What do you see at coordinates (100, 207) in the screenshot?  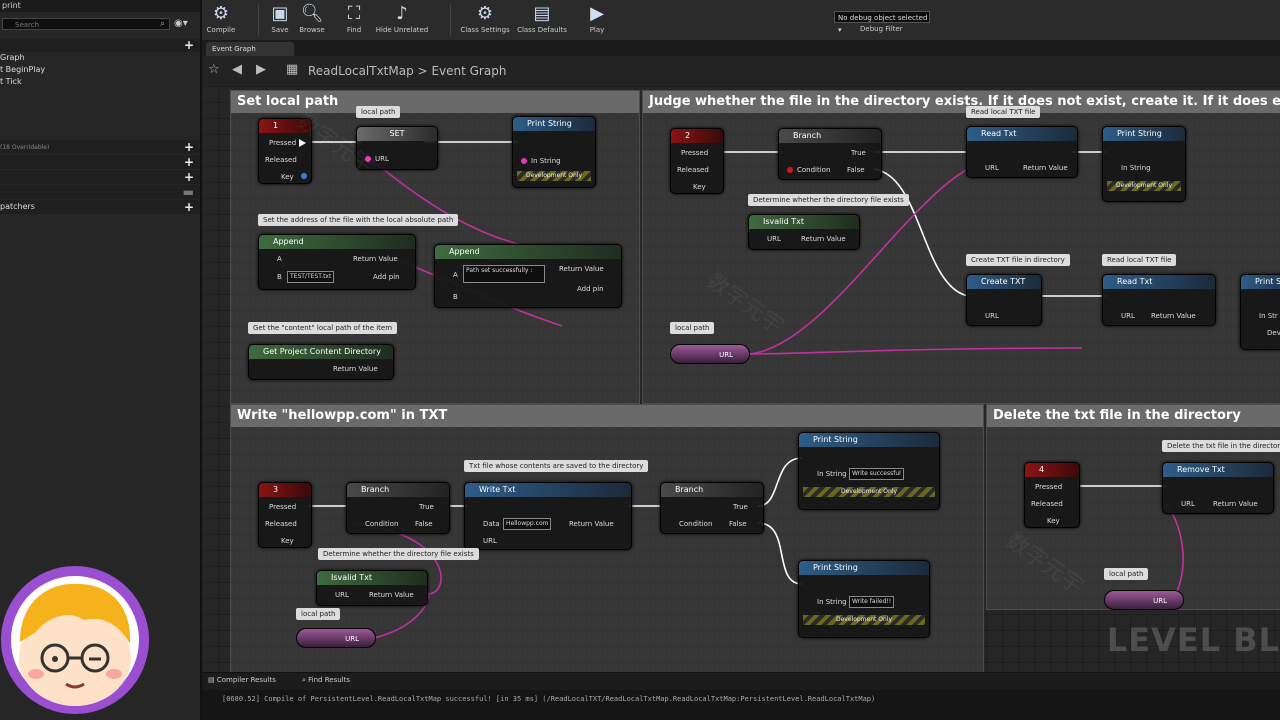 I see `dispatchers-category: patchers +` at bounding box center [100, 207].